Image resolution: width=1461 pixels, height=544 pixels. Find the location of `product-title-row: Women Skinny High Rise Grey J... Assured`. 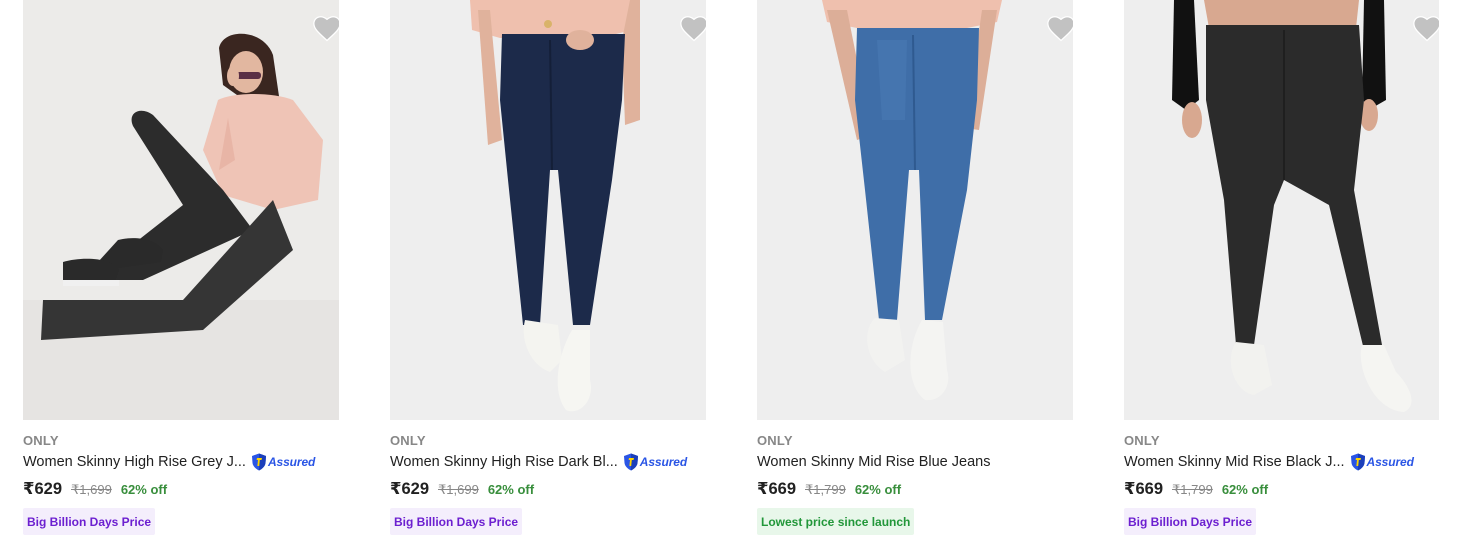

product-title-row: Women Skinny High Rise Grey J... Assured is located at coordinates (169, 462).